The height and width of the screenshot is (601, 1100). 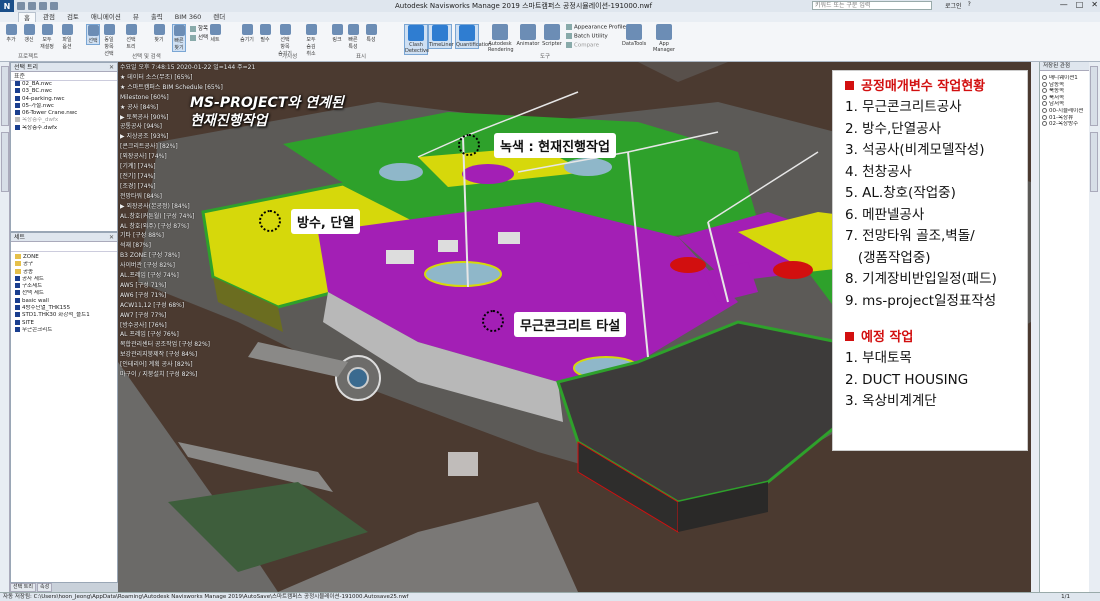 What do you see at coordinates (371, 33) in the screenshot?
I see `properties-button: 특성` at bounding box center [371, 33].